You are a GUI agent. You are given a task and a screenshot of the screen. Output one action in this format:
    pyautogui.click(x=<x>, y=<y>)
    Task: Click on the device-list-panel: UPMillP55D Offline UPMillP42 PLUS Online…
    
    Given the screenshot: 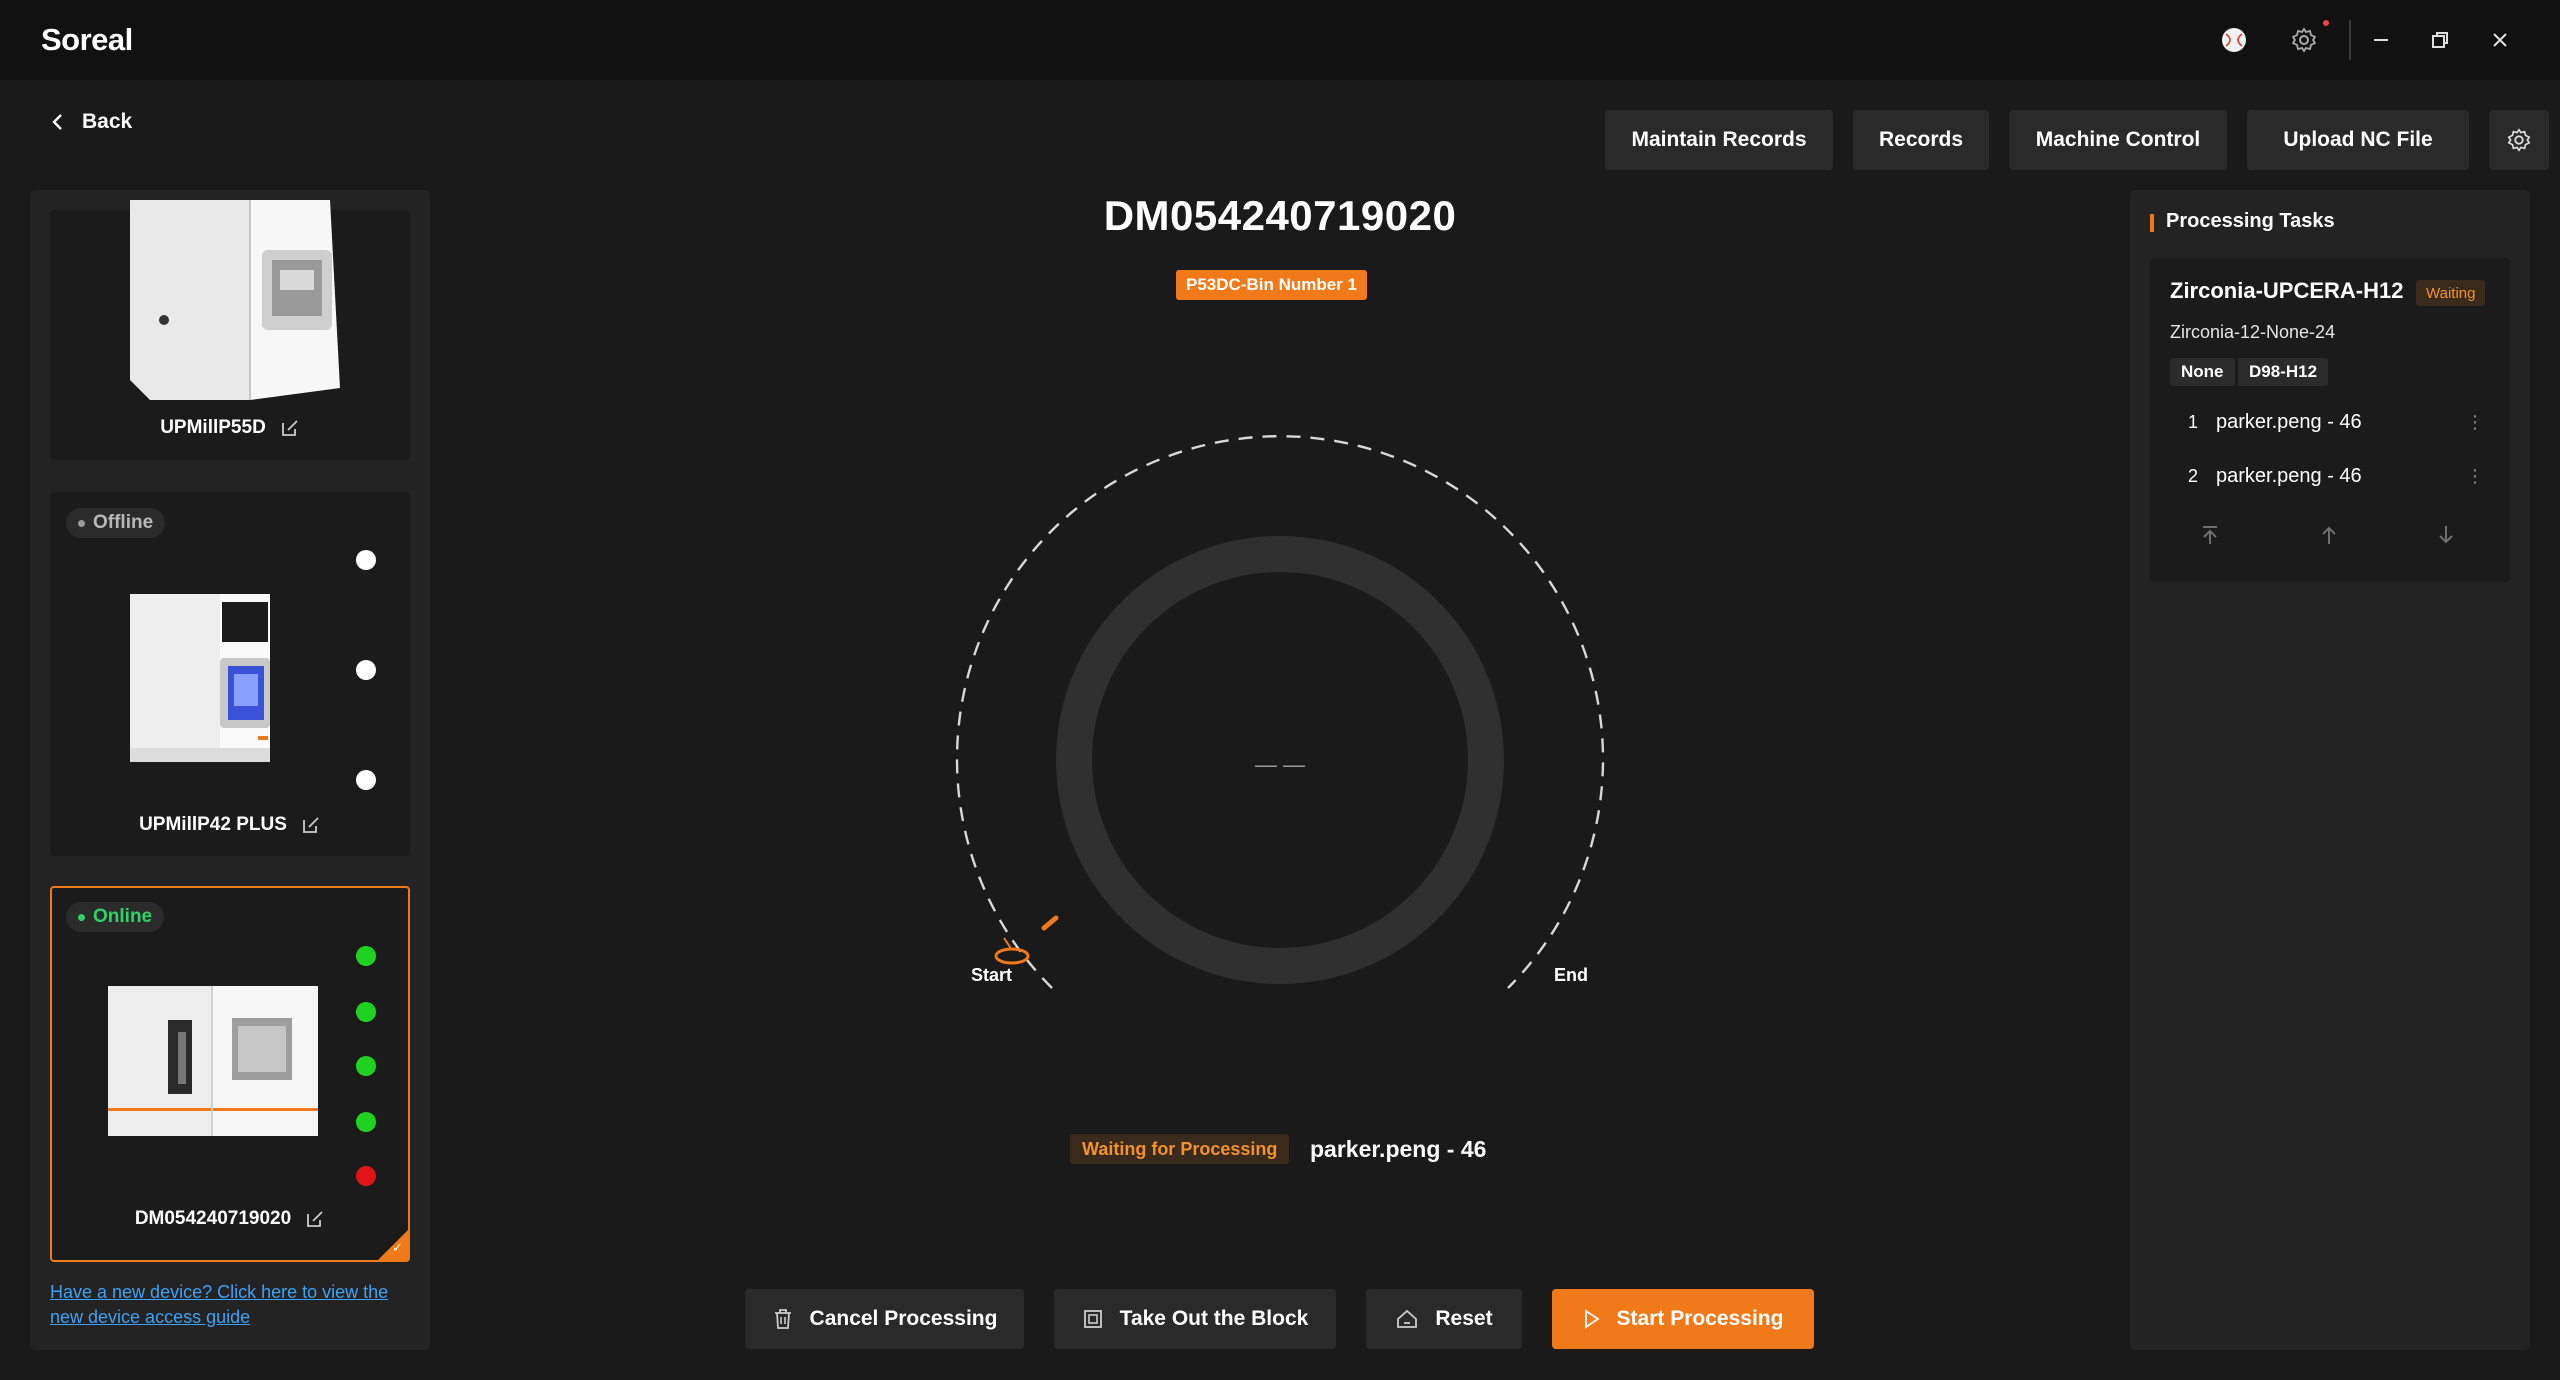 What is the action you would take?
    pyautogui.click(x=230, y=770)
    